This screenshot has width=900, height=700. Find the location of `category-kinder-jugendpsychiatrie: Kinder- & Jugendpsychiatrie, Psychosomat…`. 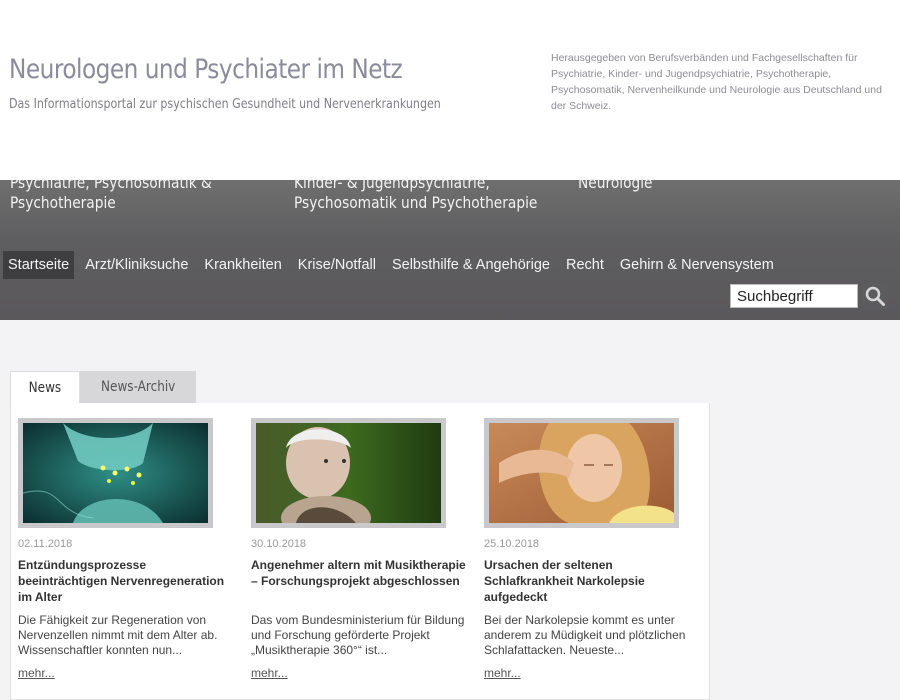

category-kinder-jugendpsychiatrie: Kinder- & Jugendpsychiatrie, Psychosomat… is located at coordinates (415, 193).